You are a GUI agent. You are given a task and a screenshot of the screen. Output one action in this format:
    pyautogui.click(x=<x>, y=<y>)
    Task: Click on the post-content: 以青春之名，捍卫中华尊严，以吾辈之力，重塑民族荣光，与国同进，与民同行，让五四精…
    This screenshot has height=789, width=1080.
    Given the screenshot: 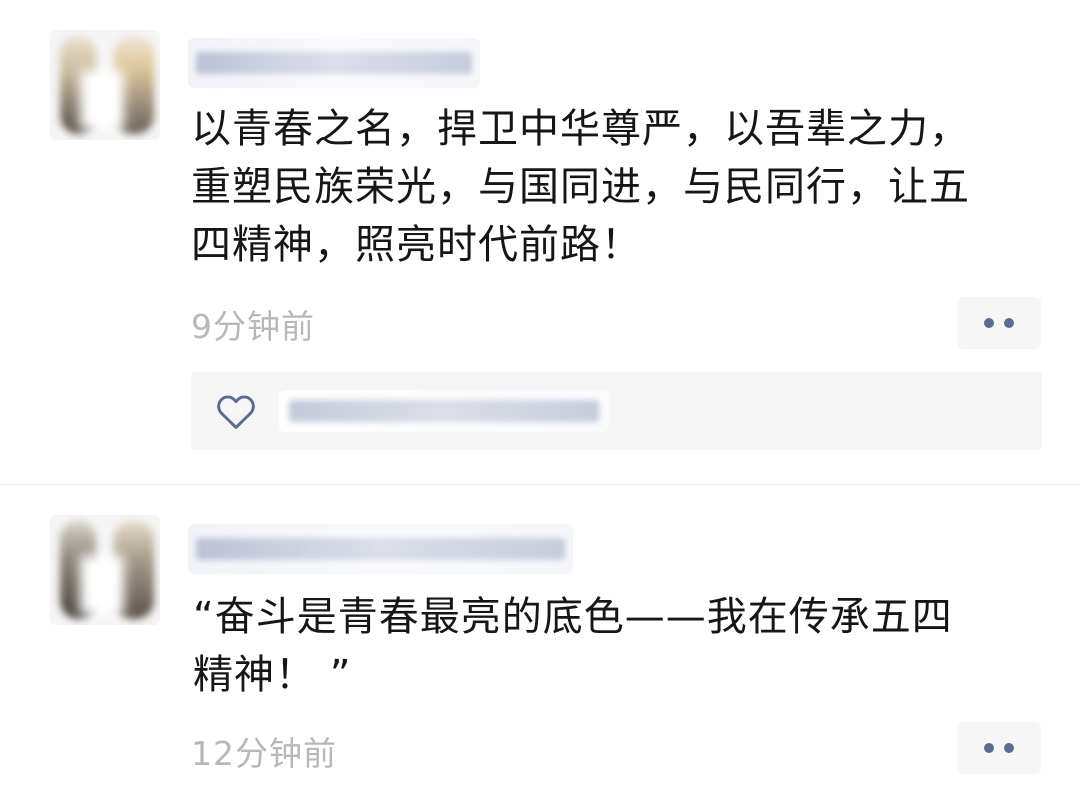 What is the action you would take?
    pyautogui.click(x=580, y=187)
    